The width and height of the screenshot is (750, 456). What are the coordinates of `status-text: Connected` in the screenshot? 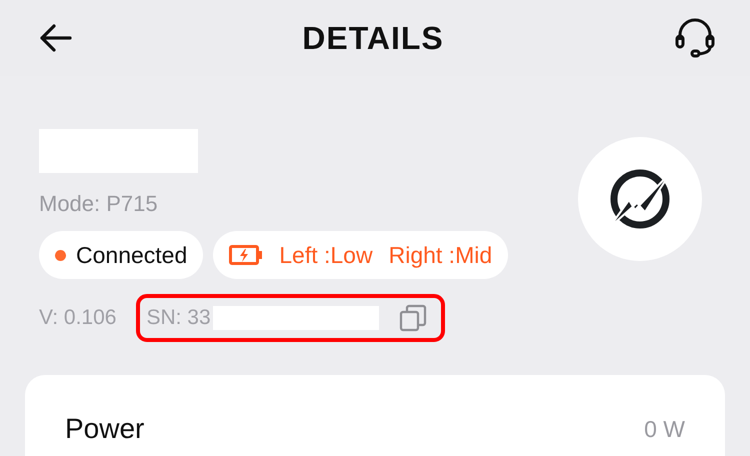 It's located at (132, 255).